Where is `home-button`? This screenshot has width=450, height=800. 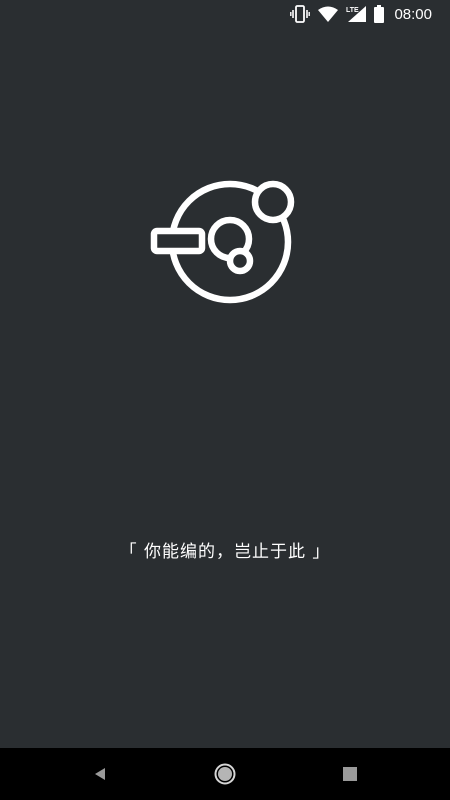
home-button is located at coordinates (225, 774).